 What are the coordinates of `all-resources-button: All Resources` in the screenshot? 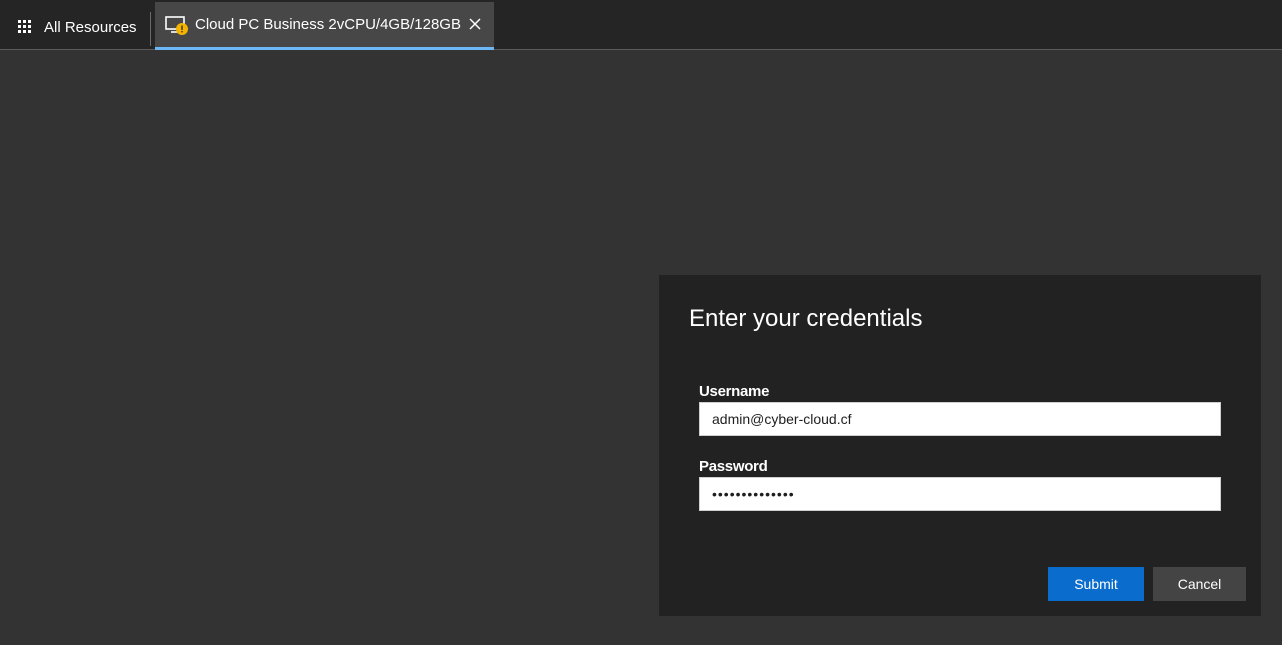 It's located at (77, 27).